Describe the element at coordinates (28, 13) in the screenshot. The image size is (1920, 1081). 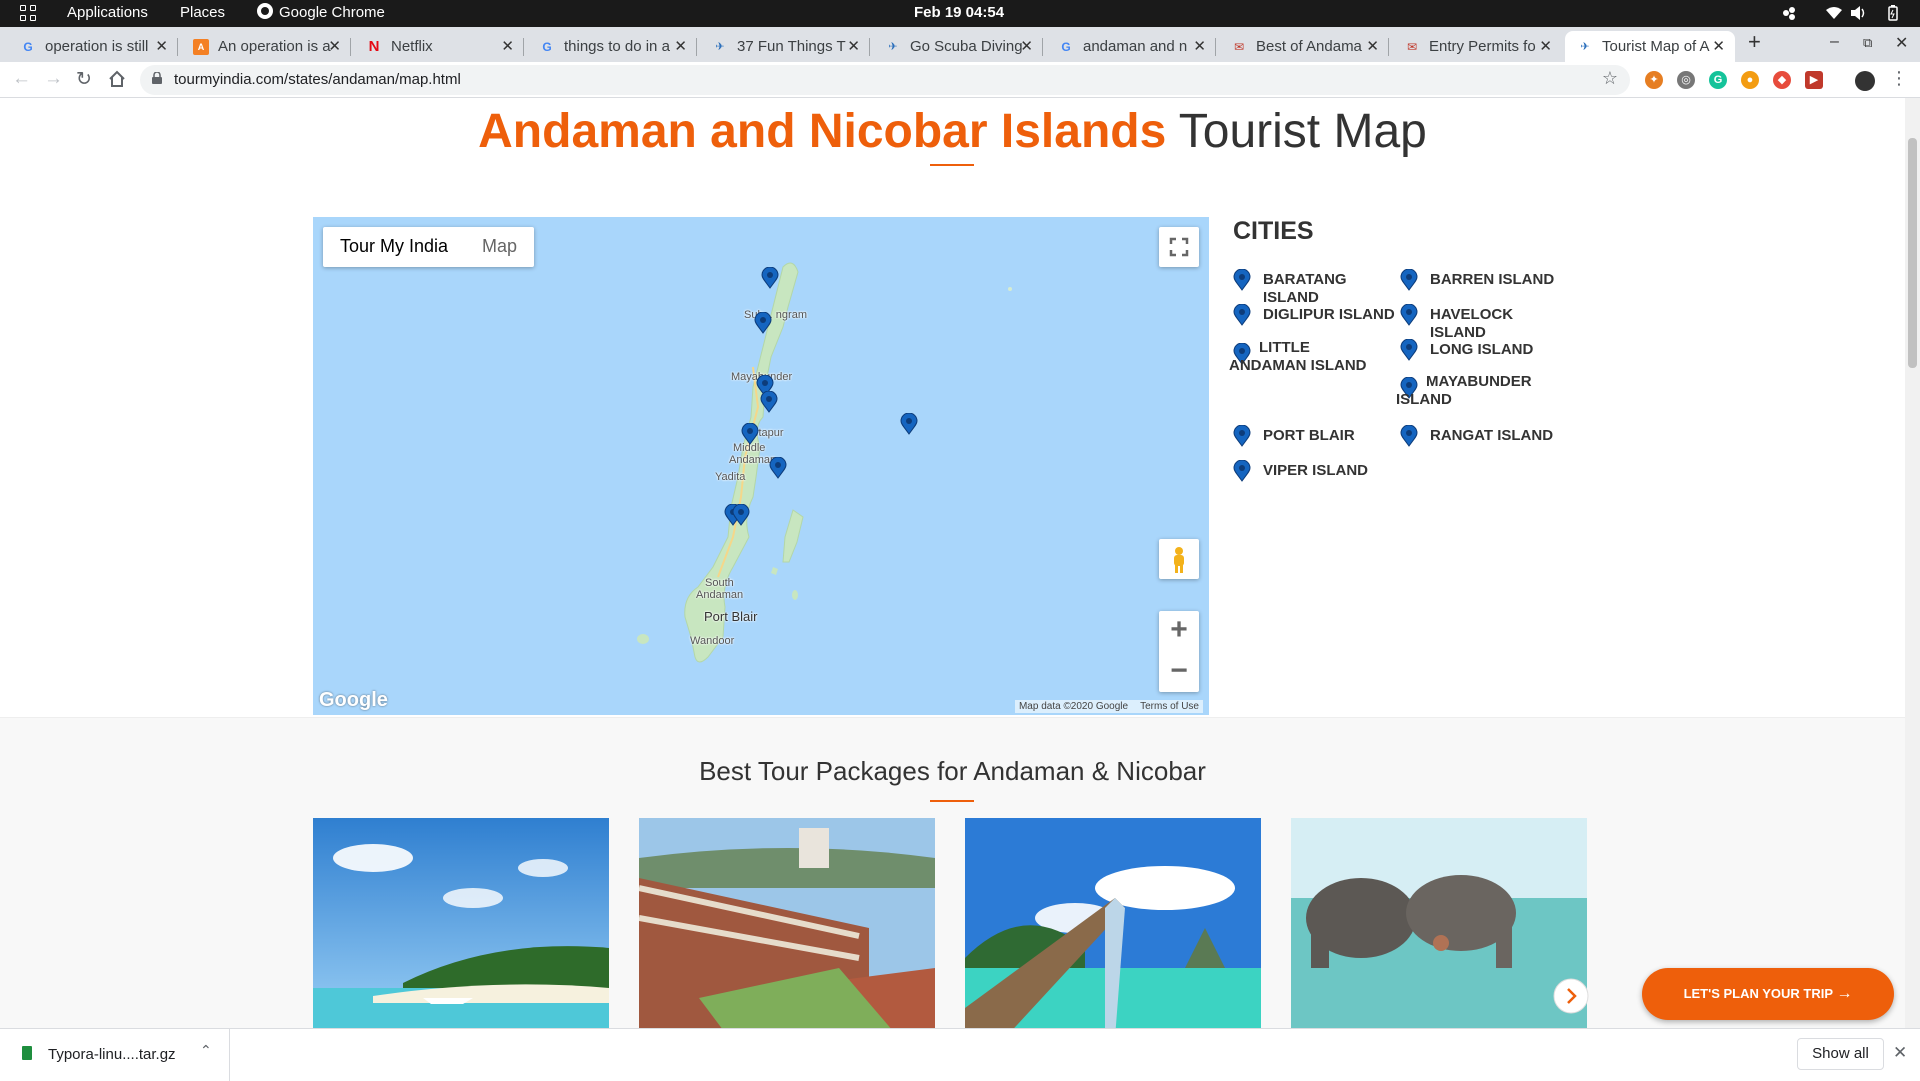
I see `activities-grid-icon` at that location.